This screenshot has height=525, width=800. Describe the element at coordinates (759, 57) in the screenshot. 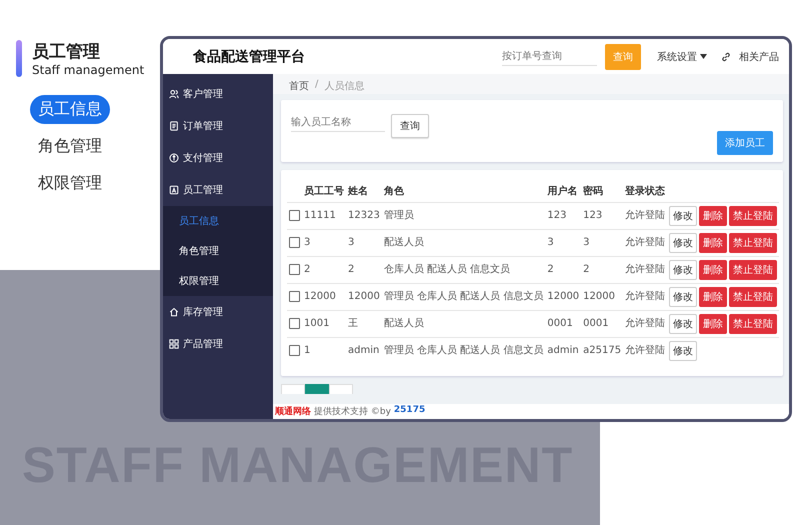

I see `related-link: 相关产品` at that location.